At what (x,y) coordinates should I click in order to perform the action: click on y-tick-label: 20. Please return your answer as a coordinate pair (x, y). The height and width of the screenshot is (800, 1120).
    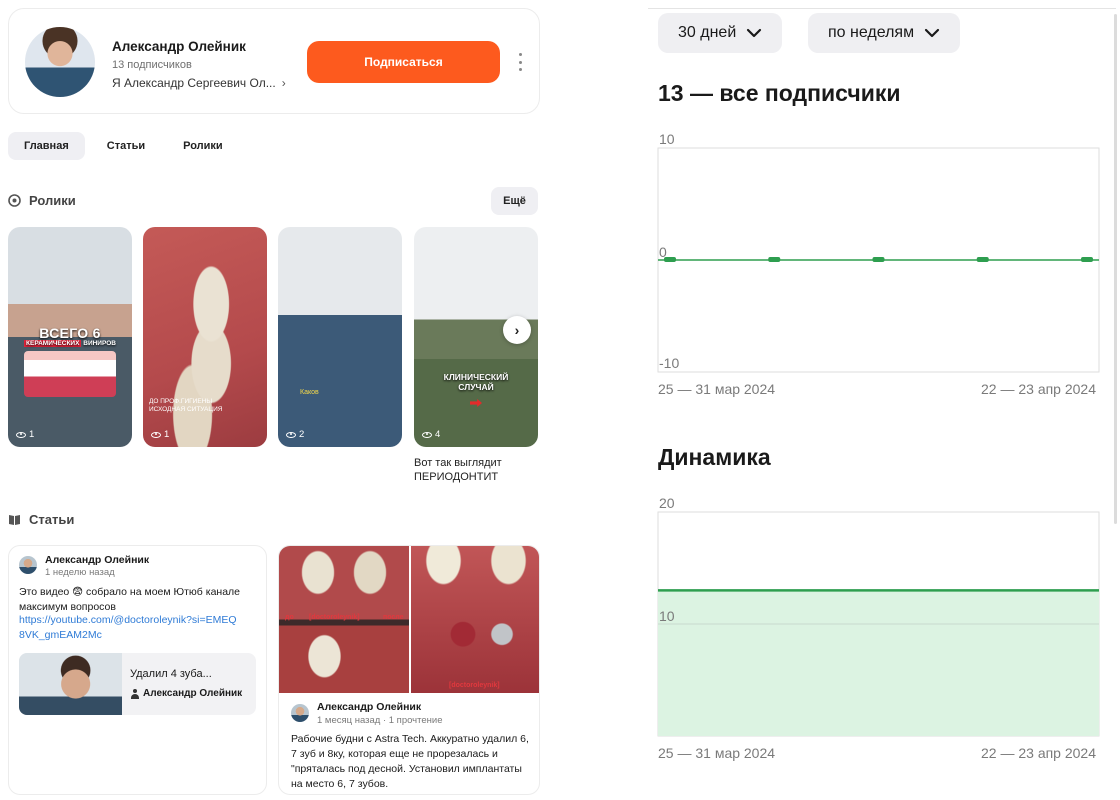
    Looking at the image, I should click on (667, 503).